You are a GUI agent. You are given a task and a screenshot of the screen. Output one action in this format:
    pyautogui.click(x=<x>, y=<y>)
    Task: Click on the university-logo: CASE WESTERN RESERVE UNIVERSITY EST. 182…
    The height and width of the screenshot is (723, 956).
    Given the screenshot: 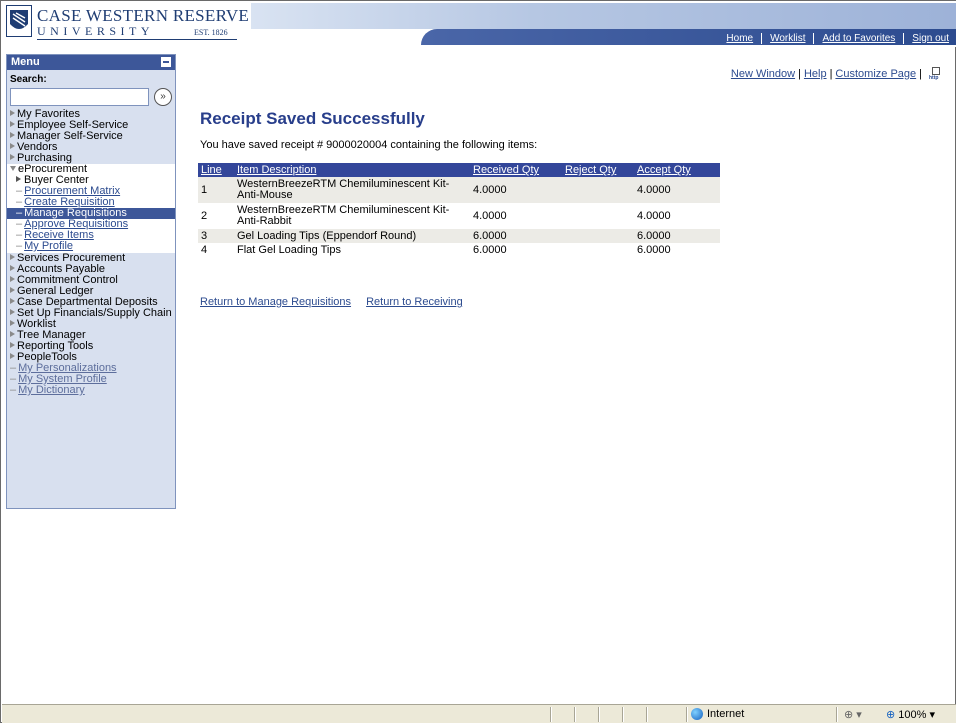 What is the action you would take?
    pyautogui.click(x=128, y=22)
    